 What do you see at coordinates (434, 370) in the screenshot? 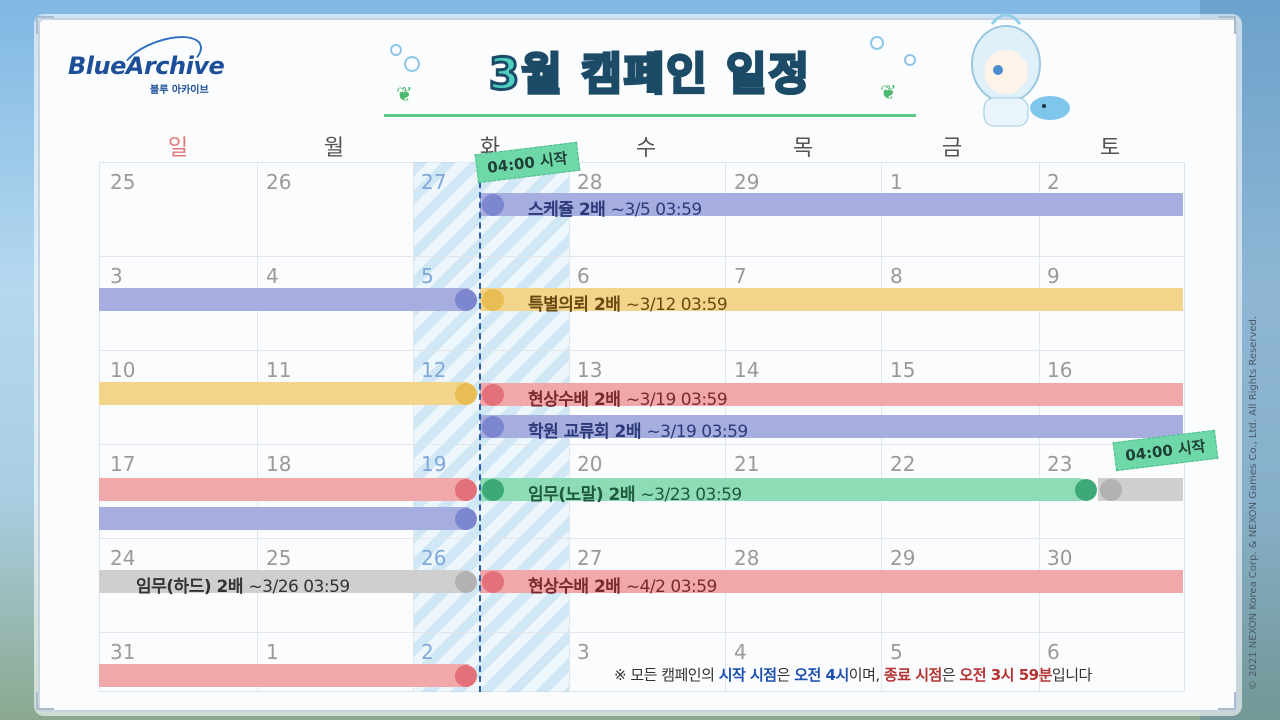
I see `calendar-date: 12` at bounding box center [434, 370].